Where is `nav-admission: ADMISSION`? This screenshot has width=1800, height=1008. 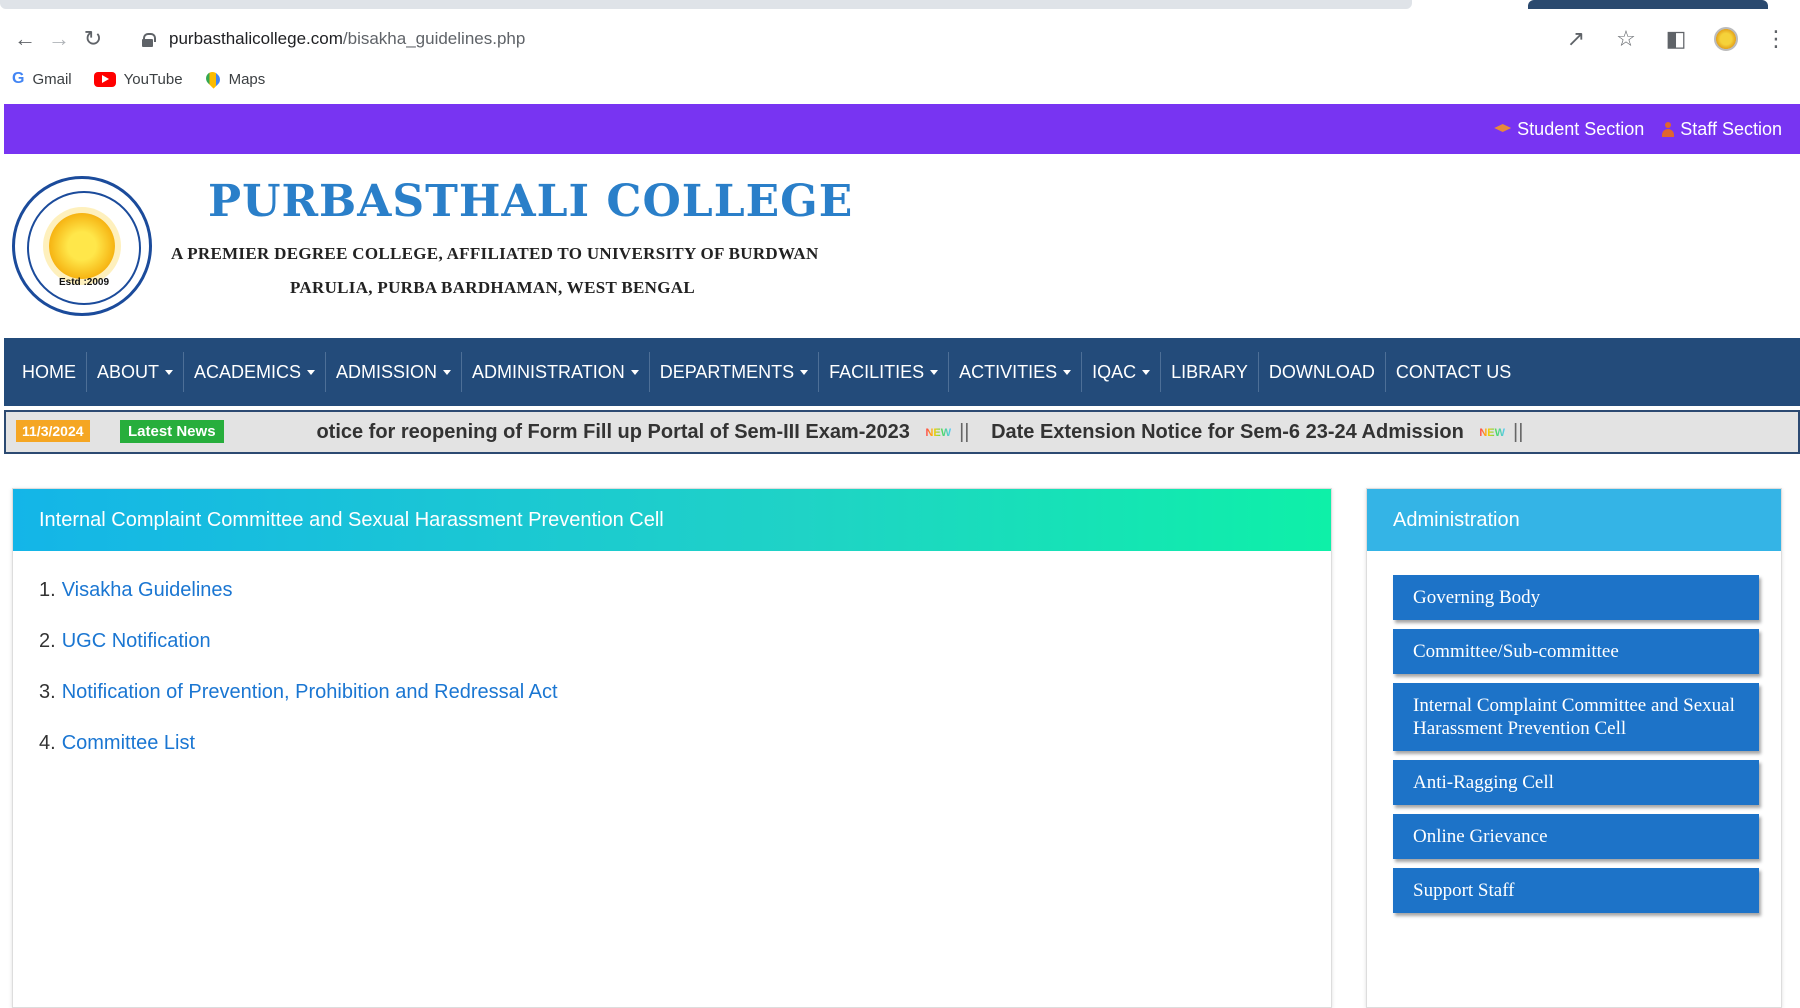
nav-admission: ADMISSION is located at coordinates (394, 372).